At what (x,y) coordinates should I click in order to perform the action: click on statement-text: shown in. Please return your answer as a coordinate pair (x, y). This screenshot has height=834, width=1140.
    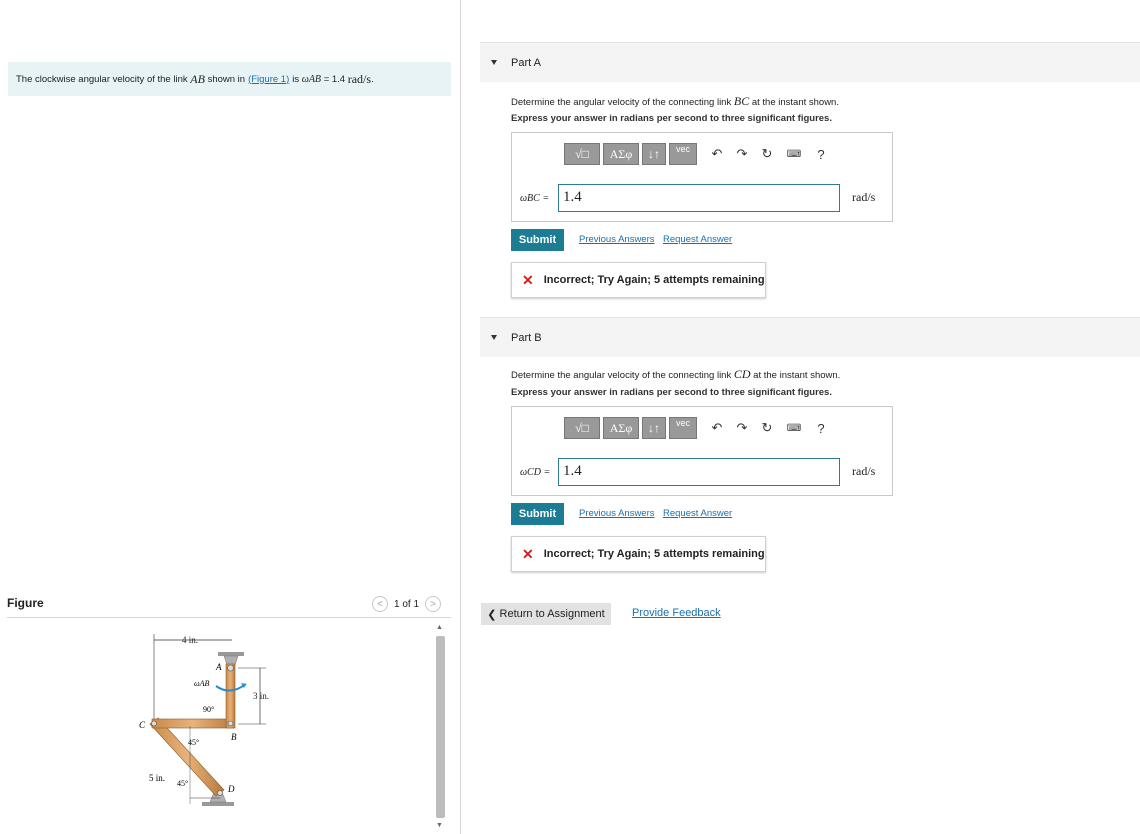
    Looking at the image, I should click on (226, 79).